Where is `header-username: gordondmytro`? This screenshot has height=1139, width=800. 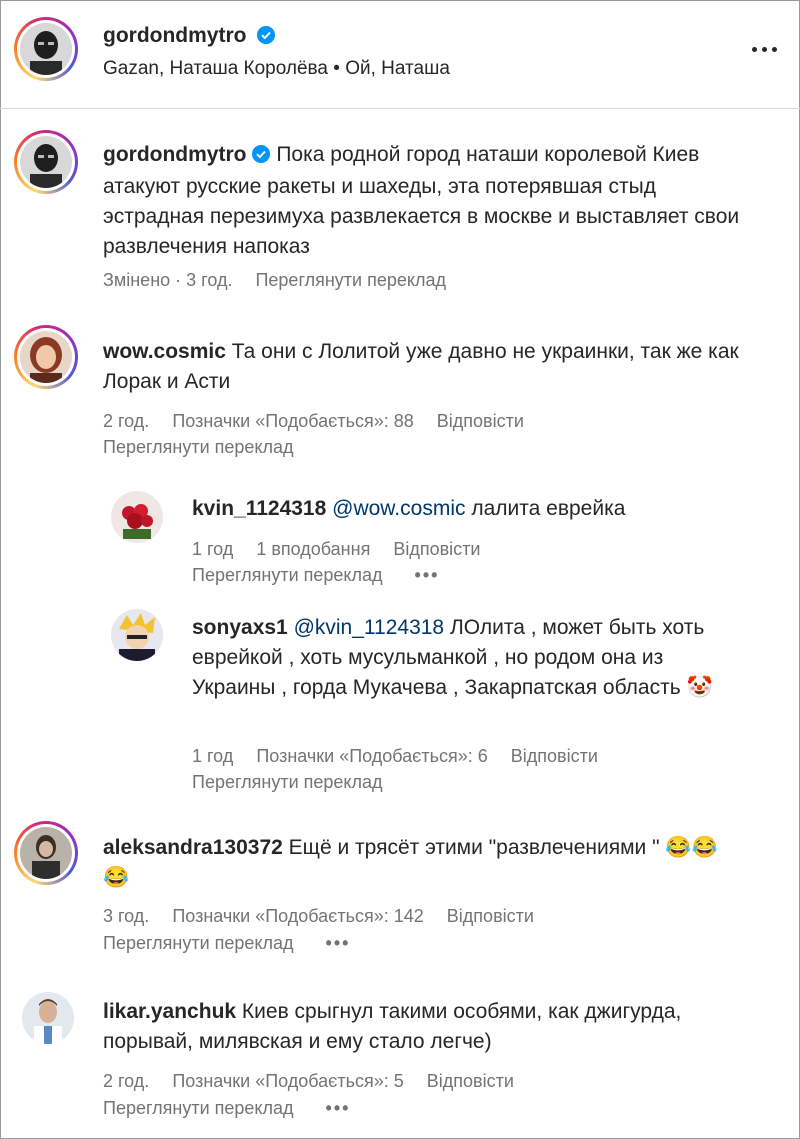 header-username: gordondmytro is located at coordinates (174, 35).